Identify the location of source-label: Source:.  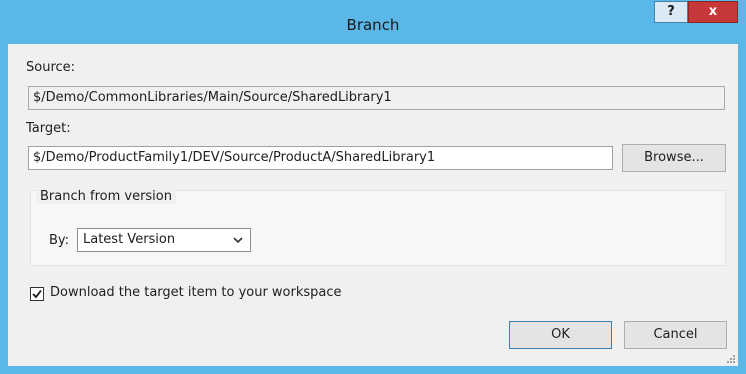
(51, 67).